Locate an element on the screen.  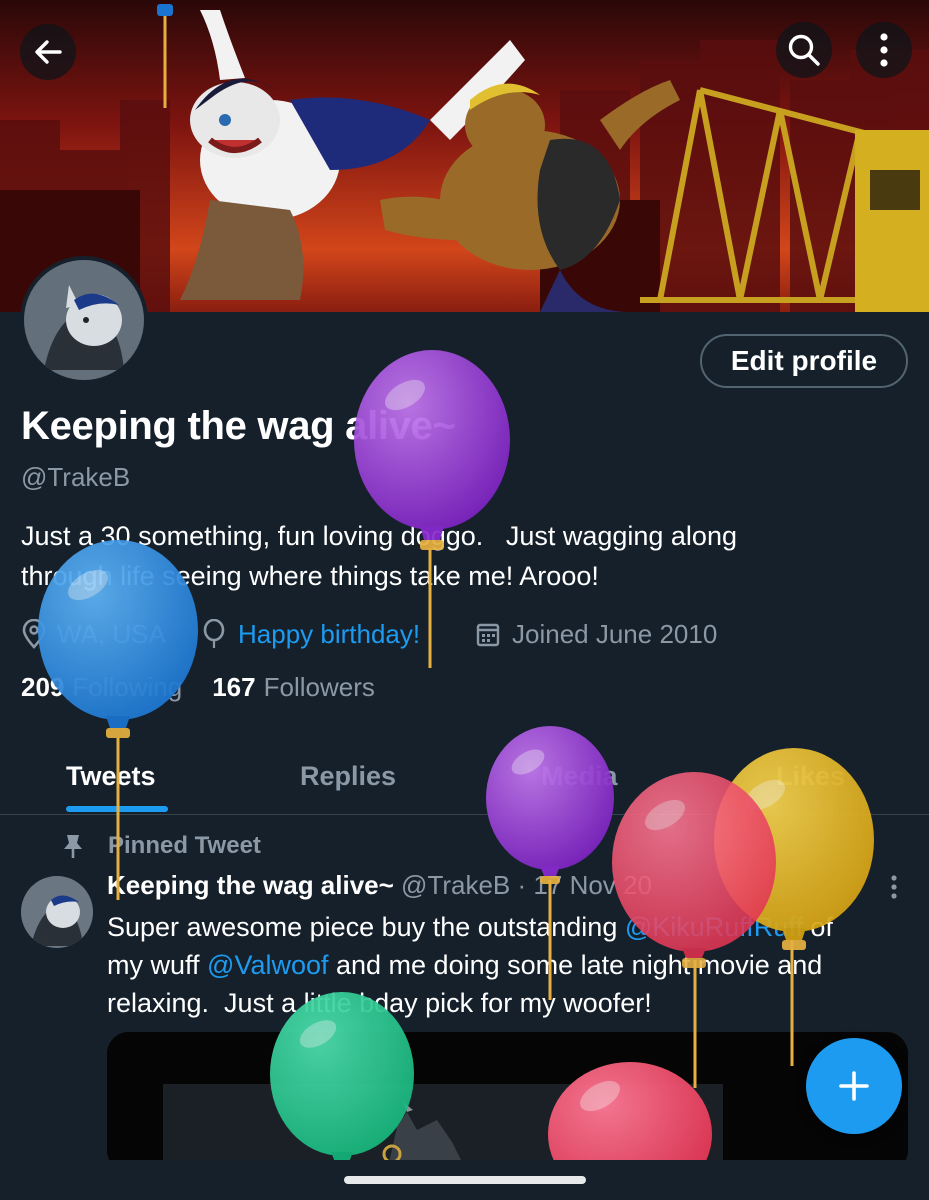
tweet-media is located at coordinates (507, 1102).